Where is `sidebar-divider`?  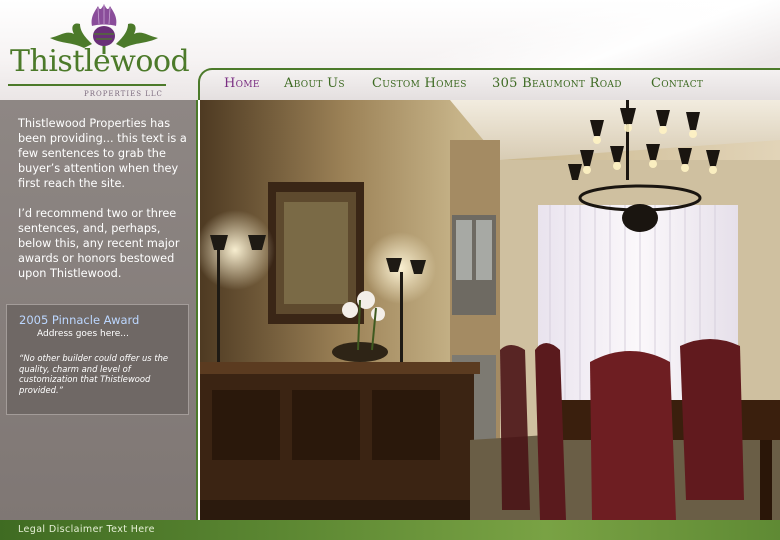 sidebar-divider is located at coordinates (197, 310).